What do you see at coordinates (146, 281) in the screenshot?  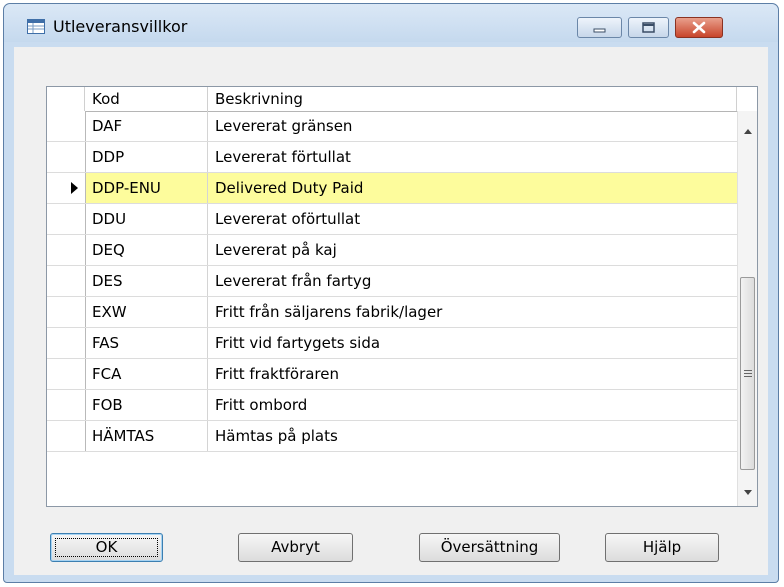 I see `cell-kod: DES` at bounding box center [146, 281].